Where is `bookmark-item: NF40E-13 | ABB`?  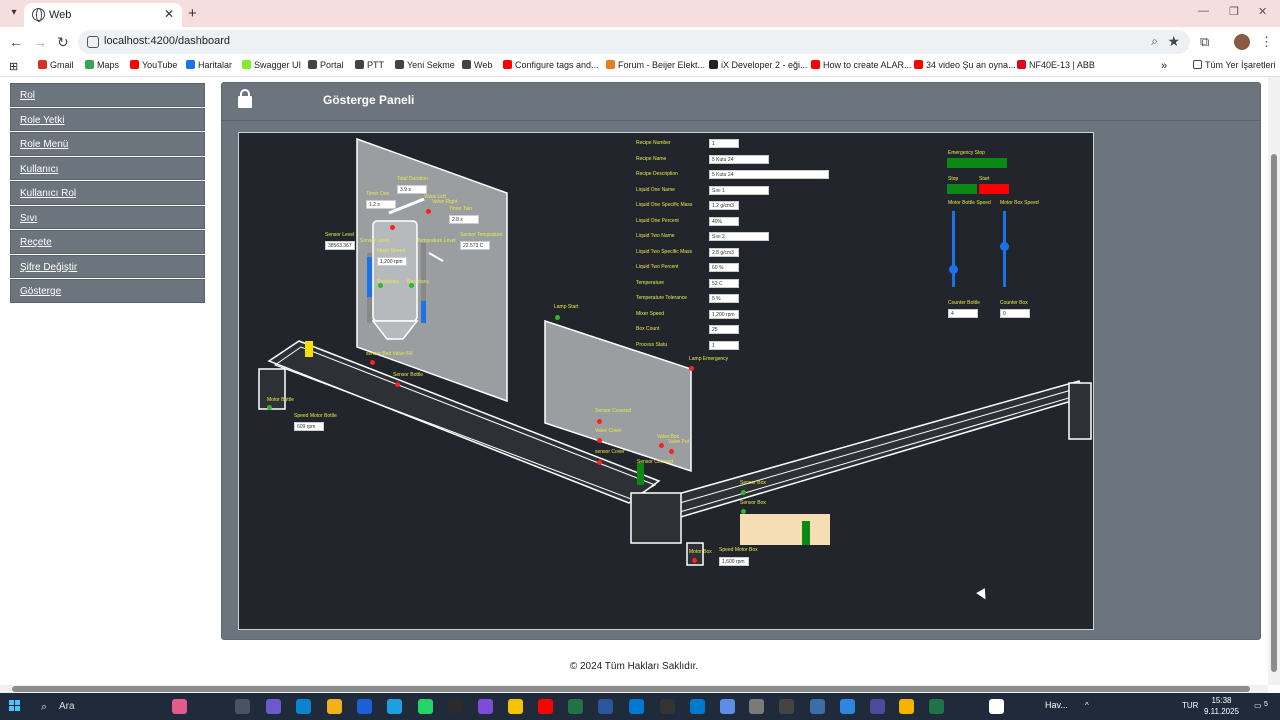 bookmark-item: NF40E-13 | ABB is located at coordinates (1056, 65).